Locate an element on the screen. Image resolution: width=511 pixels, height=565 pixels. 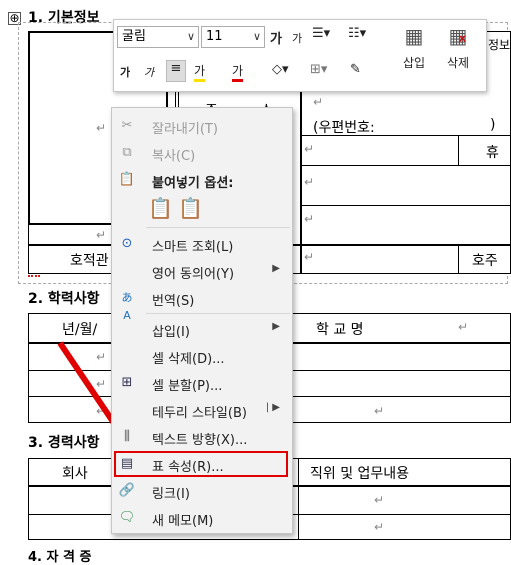
menu-item-smart-lookup: ⊙ 스마트 조회(L) is located at coordinates (202, 244).